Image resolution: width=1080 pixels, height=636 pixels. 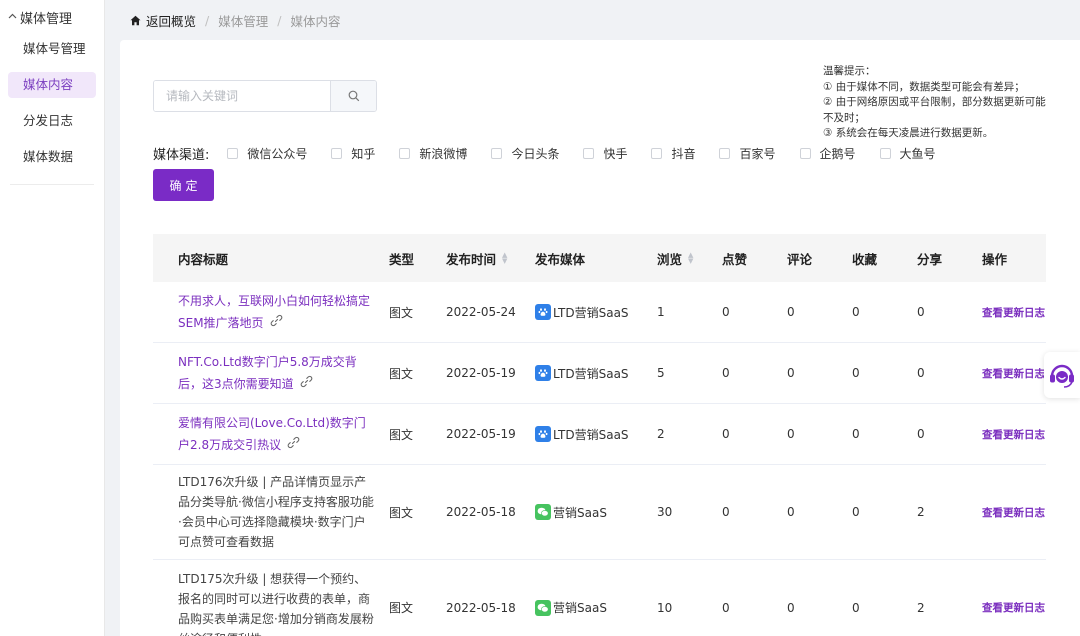 I want to click on confirm-button: 确定, so click(x=183, y=185).